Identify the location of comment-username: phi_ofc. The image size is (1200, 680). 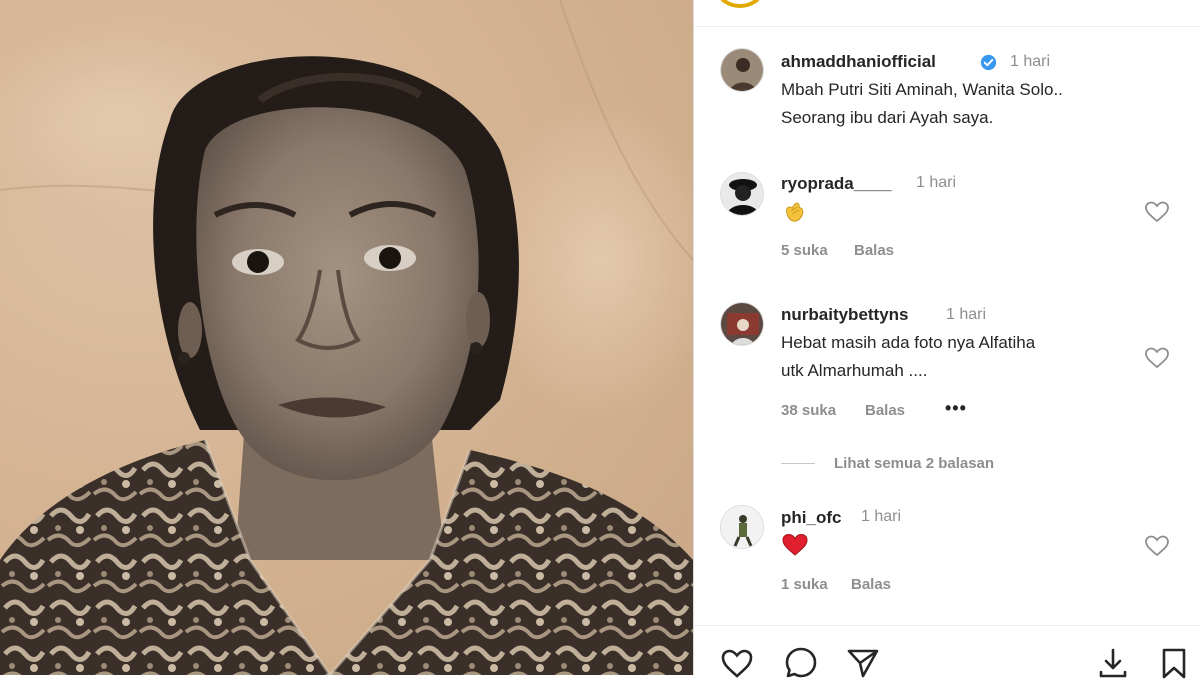
(811, 518).